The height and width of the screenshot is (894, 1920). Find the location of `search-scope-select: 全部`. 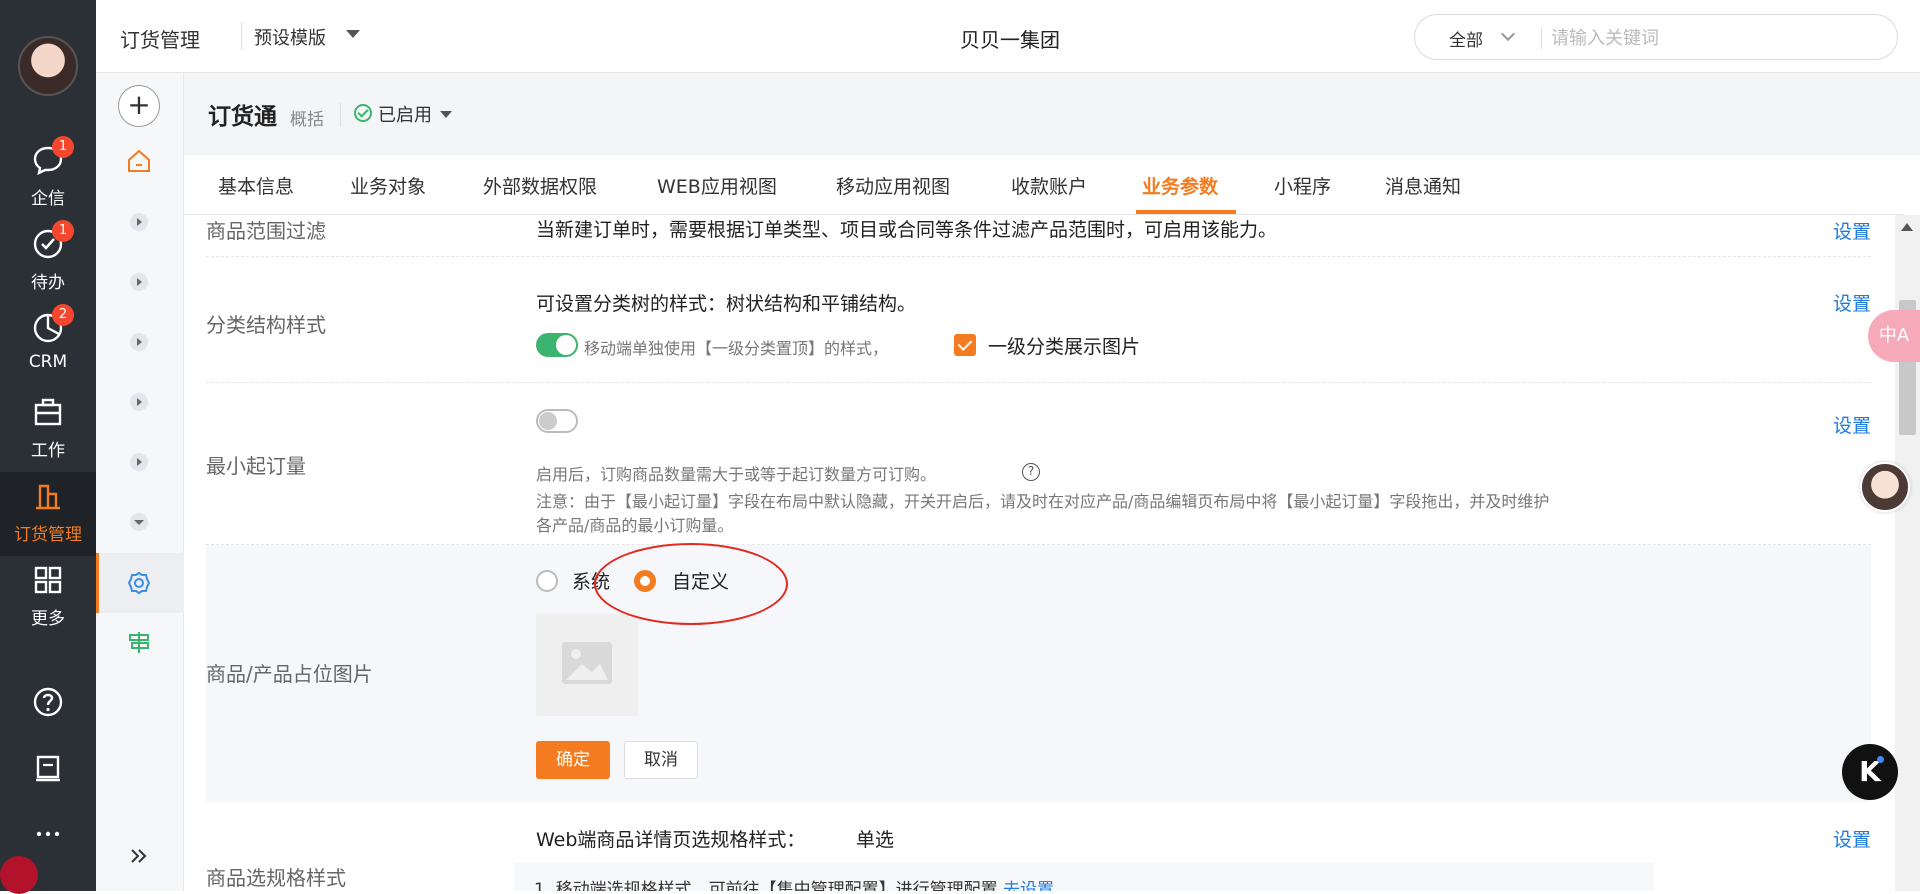

search-scope-select: 全部 is located at coordinates (1466, 38).